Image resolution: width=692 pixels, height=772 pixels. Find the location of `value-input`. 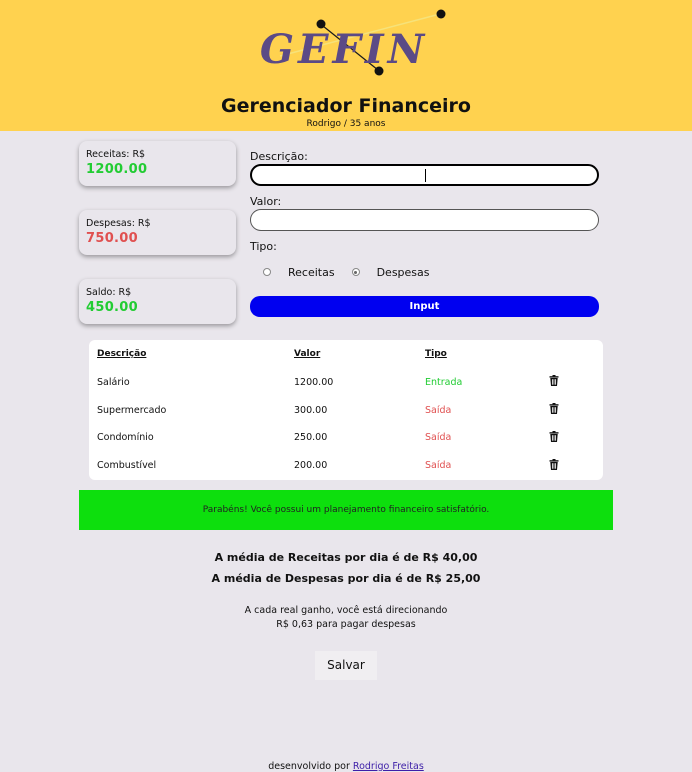

value-input is located at coordinates (424, 220).